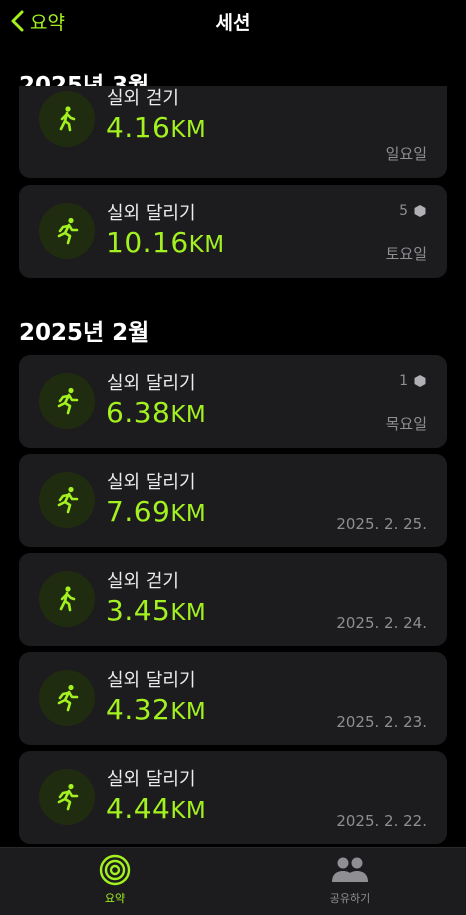 Image resolution: width=466 pixels, height=915 pixels. What do you see at coordinates (233, 881) in the screenshot?
I see `tab-bar: 요약 공유하기` at bounding box center [233, 881].